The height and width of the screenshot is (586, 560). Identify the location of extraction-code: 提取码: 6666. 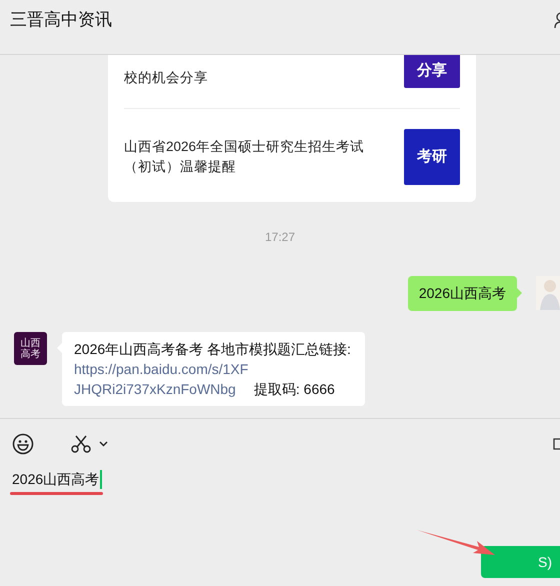
(293, 389).